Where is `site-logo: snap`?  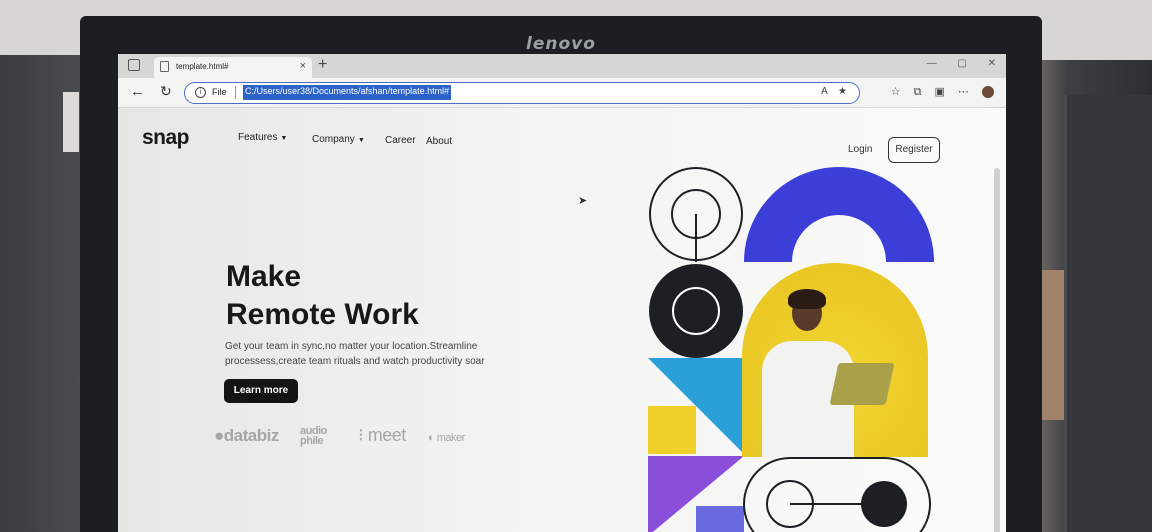 site-logo: snap is located at coordinates (166, 138).